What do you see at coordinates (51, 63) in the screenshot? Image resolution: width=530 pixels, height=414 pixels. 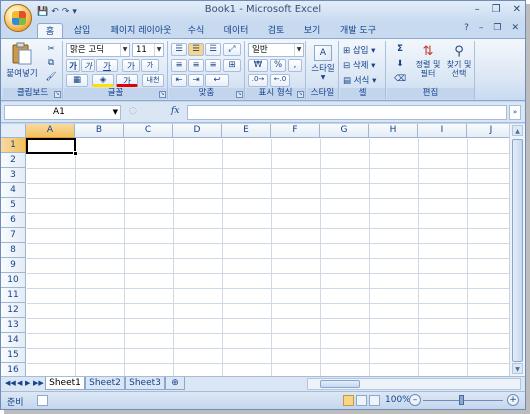 I see `copy-icon: ⧉` at bounding box center [51, 63].